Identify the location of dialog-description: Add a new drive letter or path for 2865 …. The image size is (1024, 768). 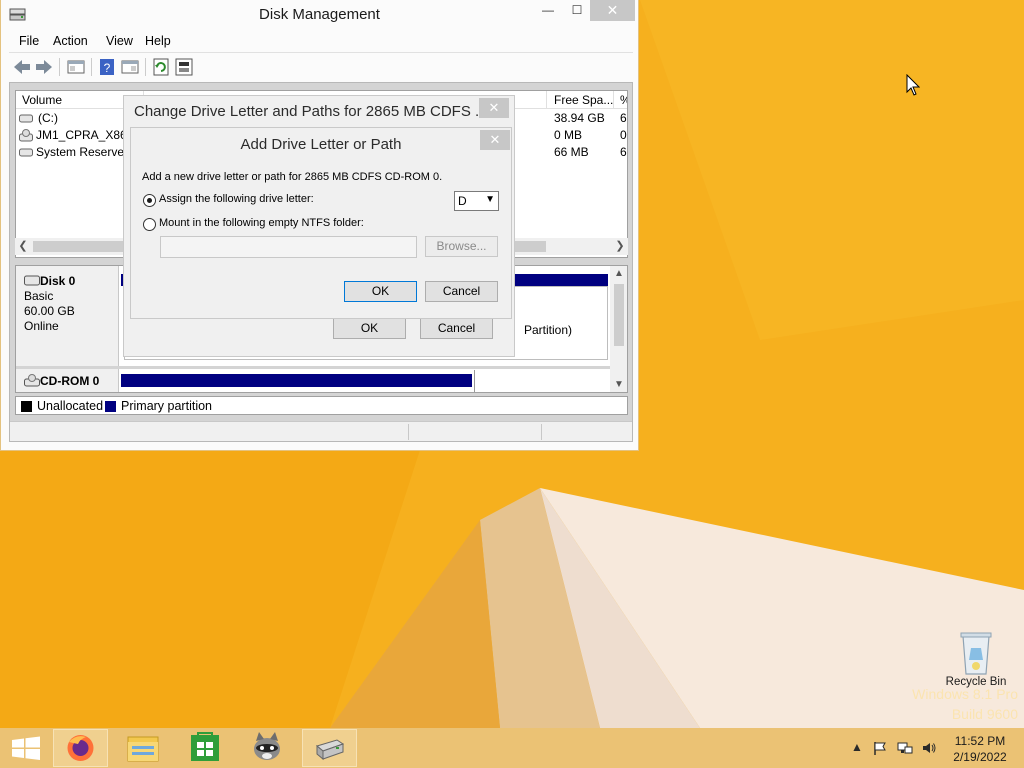
(292, 177).